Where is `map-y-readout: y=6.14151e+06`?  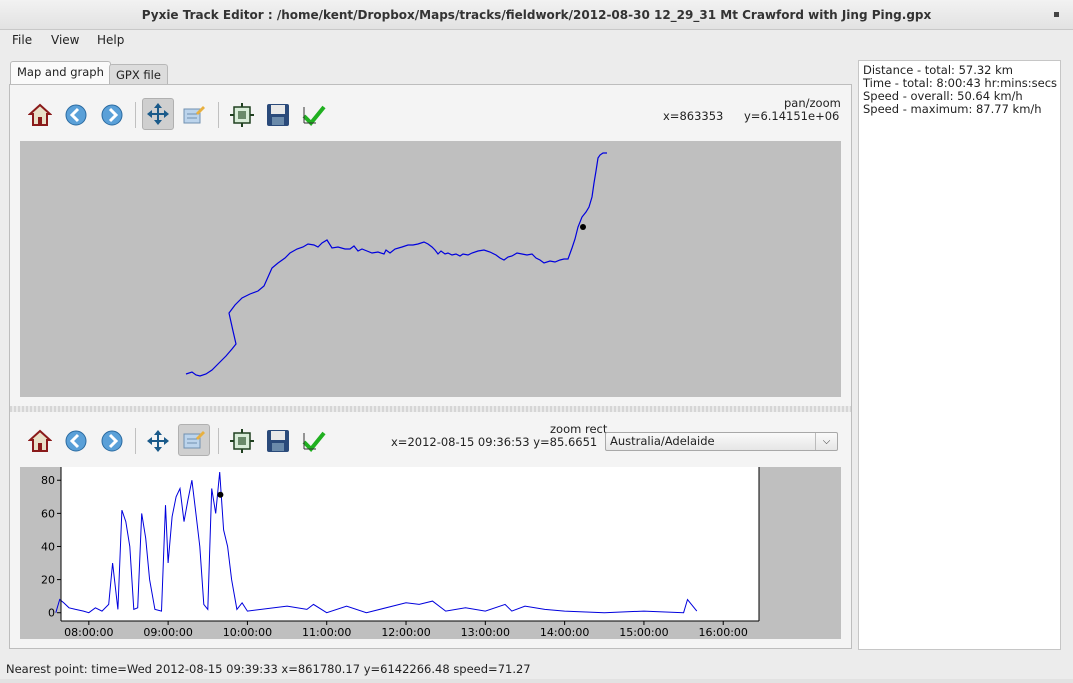
map-y-readout: y=6.14151e+06 is located at coordinates (792, 116).